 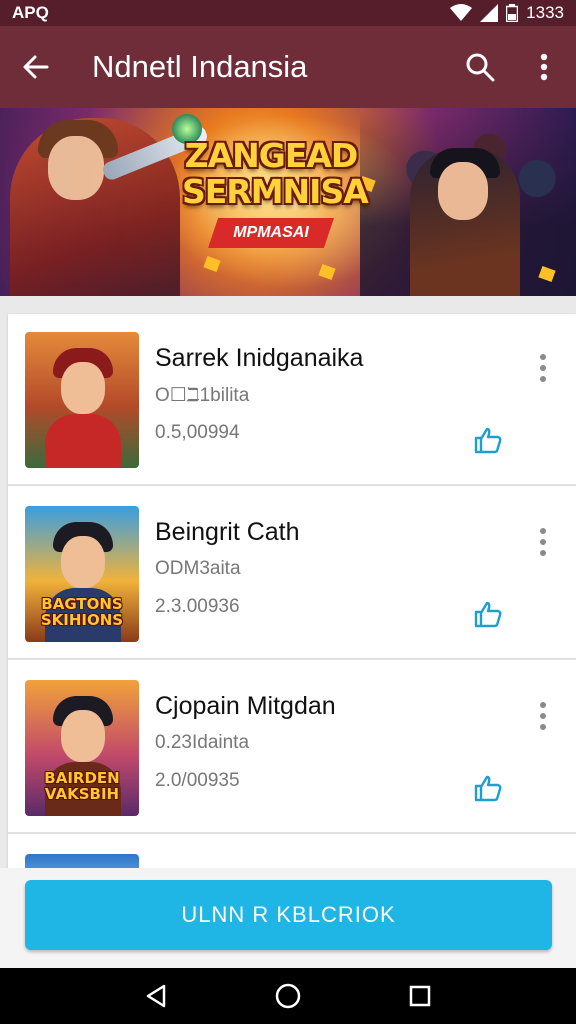 I want to click on signal-icon, so click(x=489, y=13).